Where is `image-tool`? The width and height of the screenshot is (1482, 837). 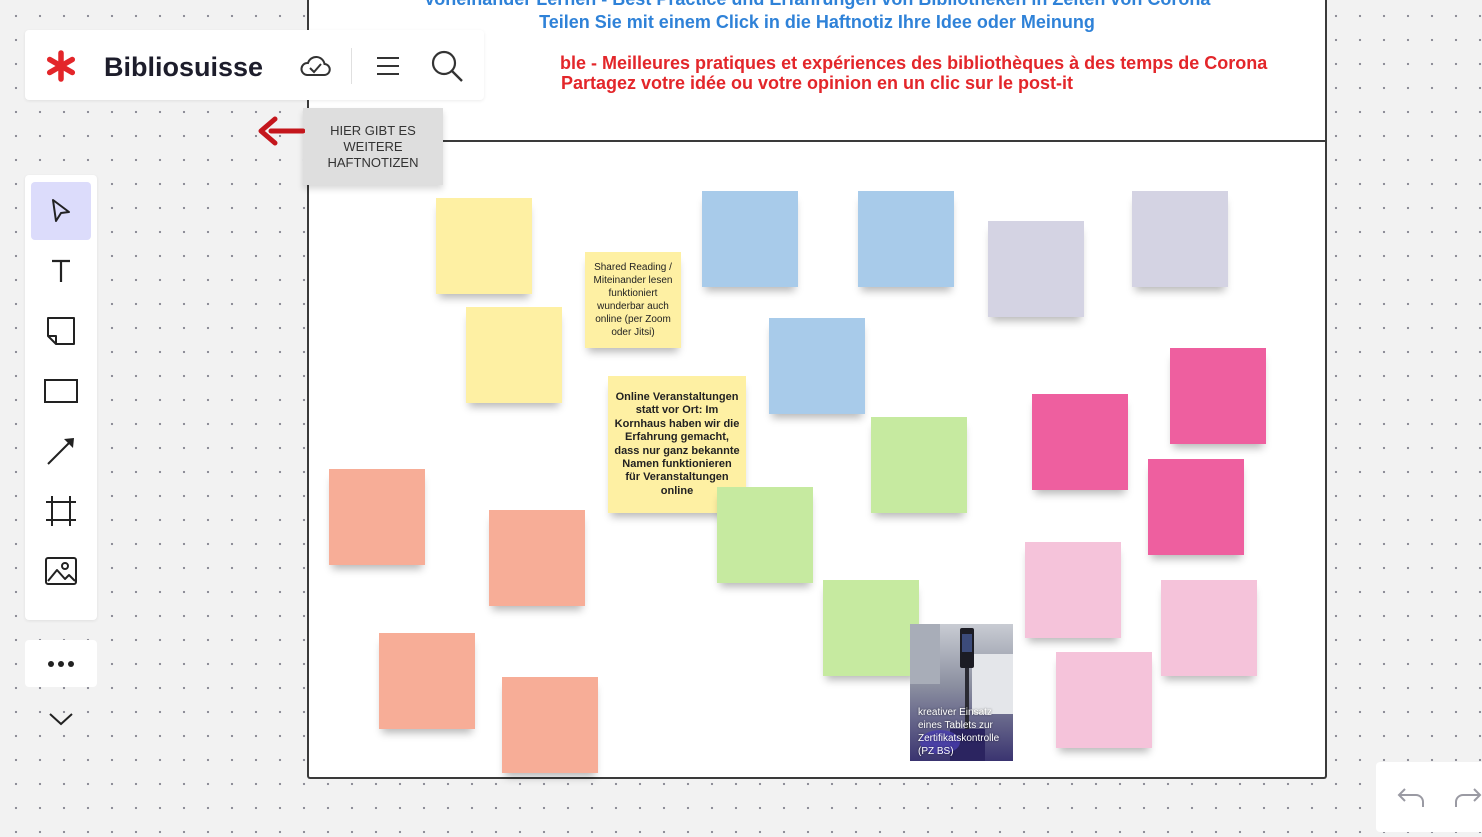 image-tool is located at coordinates (61, 571).